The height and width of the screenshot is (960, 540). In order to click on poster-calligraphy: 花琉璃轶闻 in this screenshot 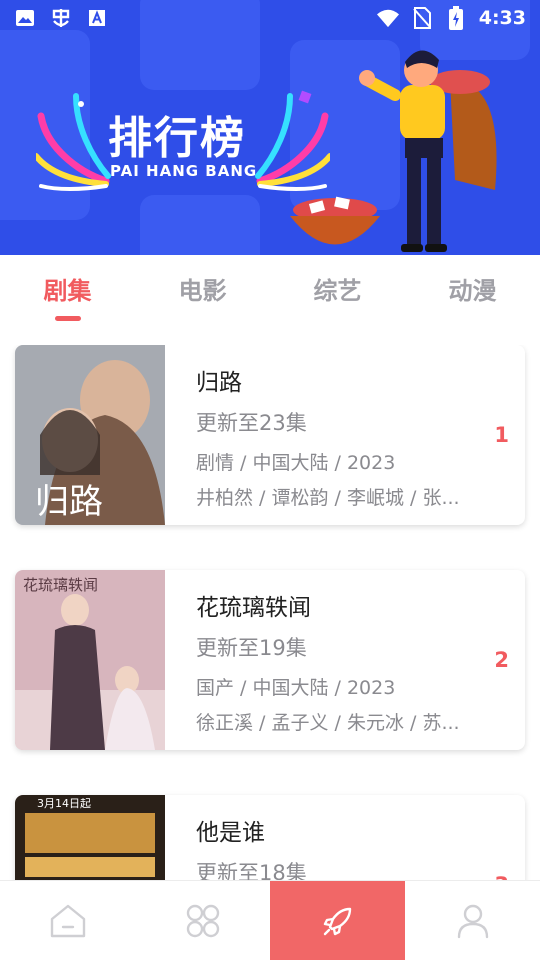, I will do `click(60, 585)`.